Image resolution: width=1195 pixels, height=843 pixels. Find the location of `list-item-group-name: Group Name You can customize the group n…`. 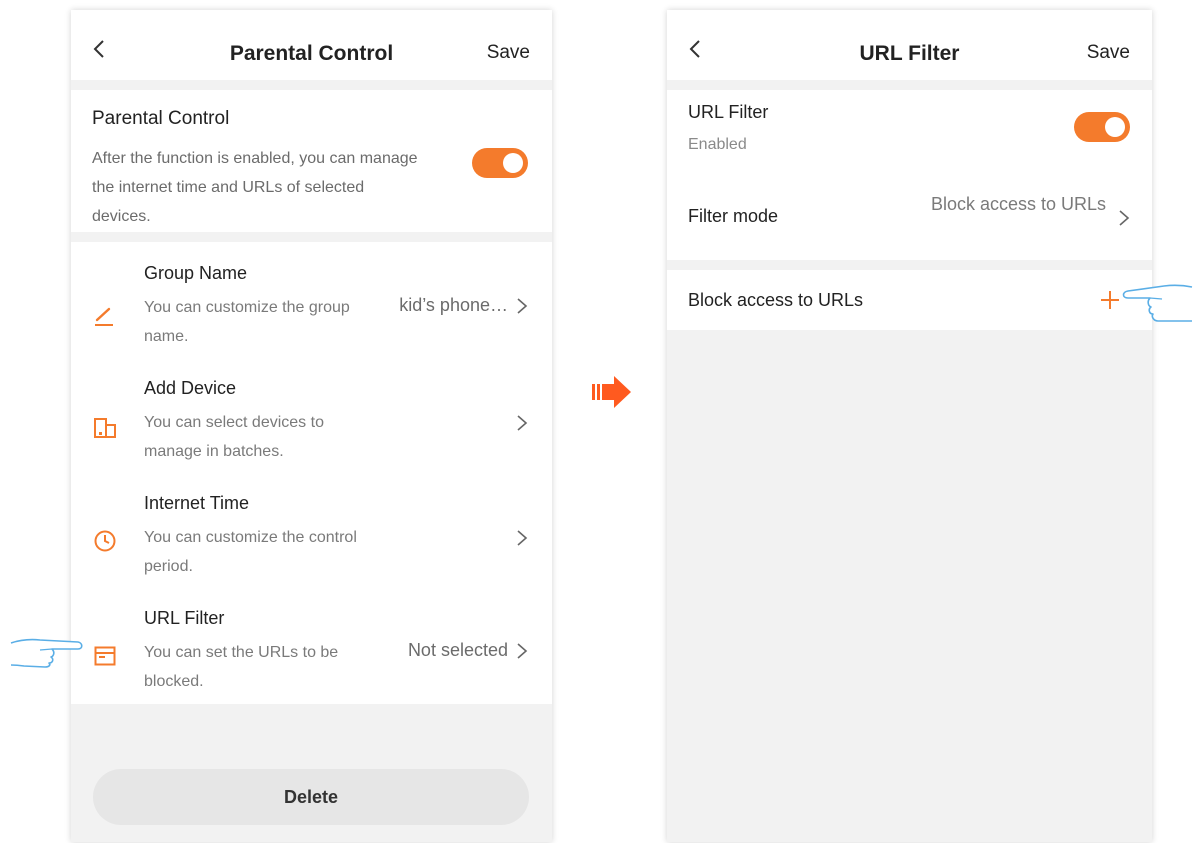

list-item-group-name: Group Name You can customize the group n… is located at coordinates (311, 320).